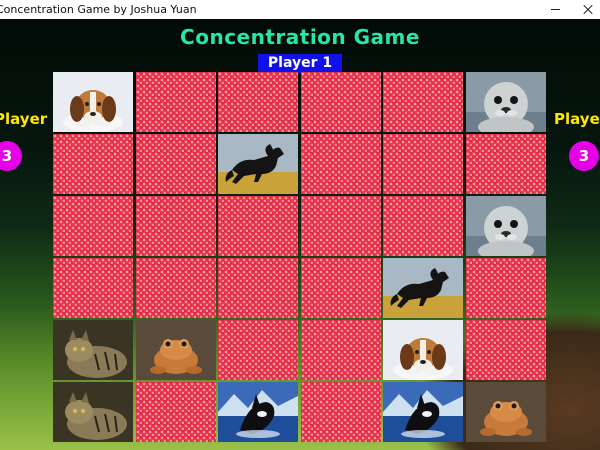 This screenshot has height=450, width=600. What do you see at coordinates (300, 10) in the screenshot?
I see `window-titlebar: Concentration Game by Joshua Yuan` at bounding box center [300, 10].